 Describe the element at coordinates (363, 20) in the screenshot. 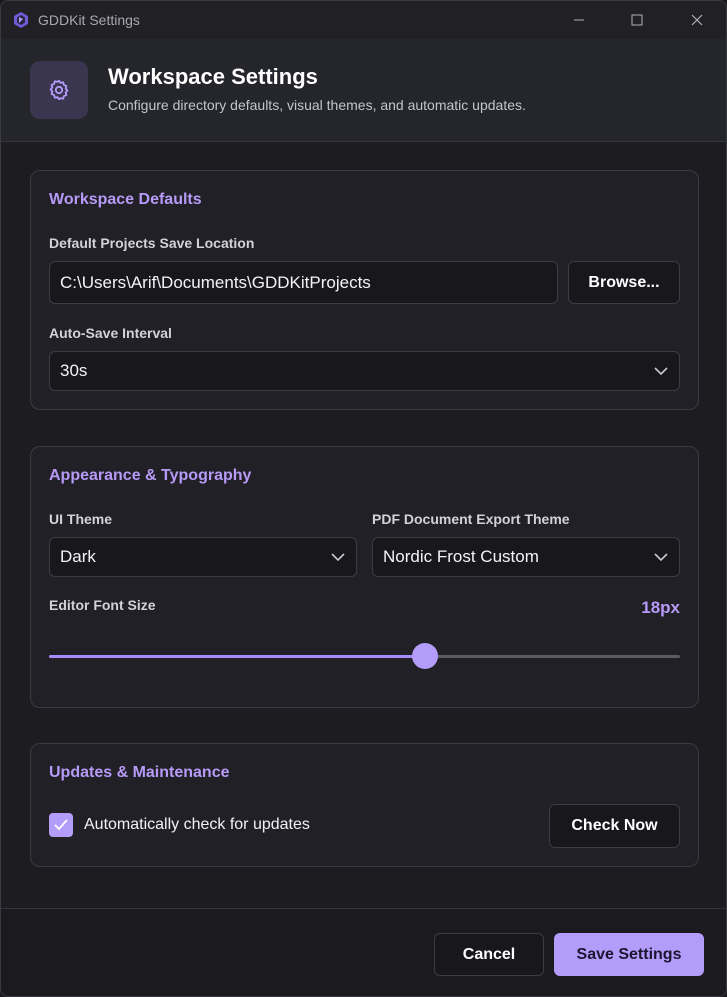

I see `title-bar: GDDKit Settings` at that location.